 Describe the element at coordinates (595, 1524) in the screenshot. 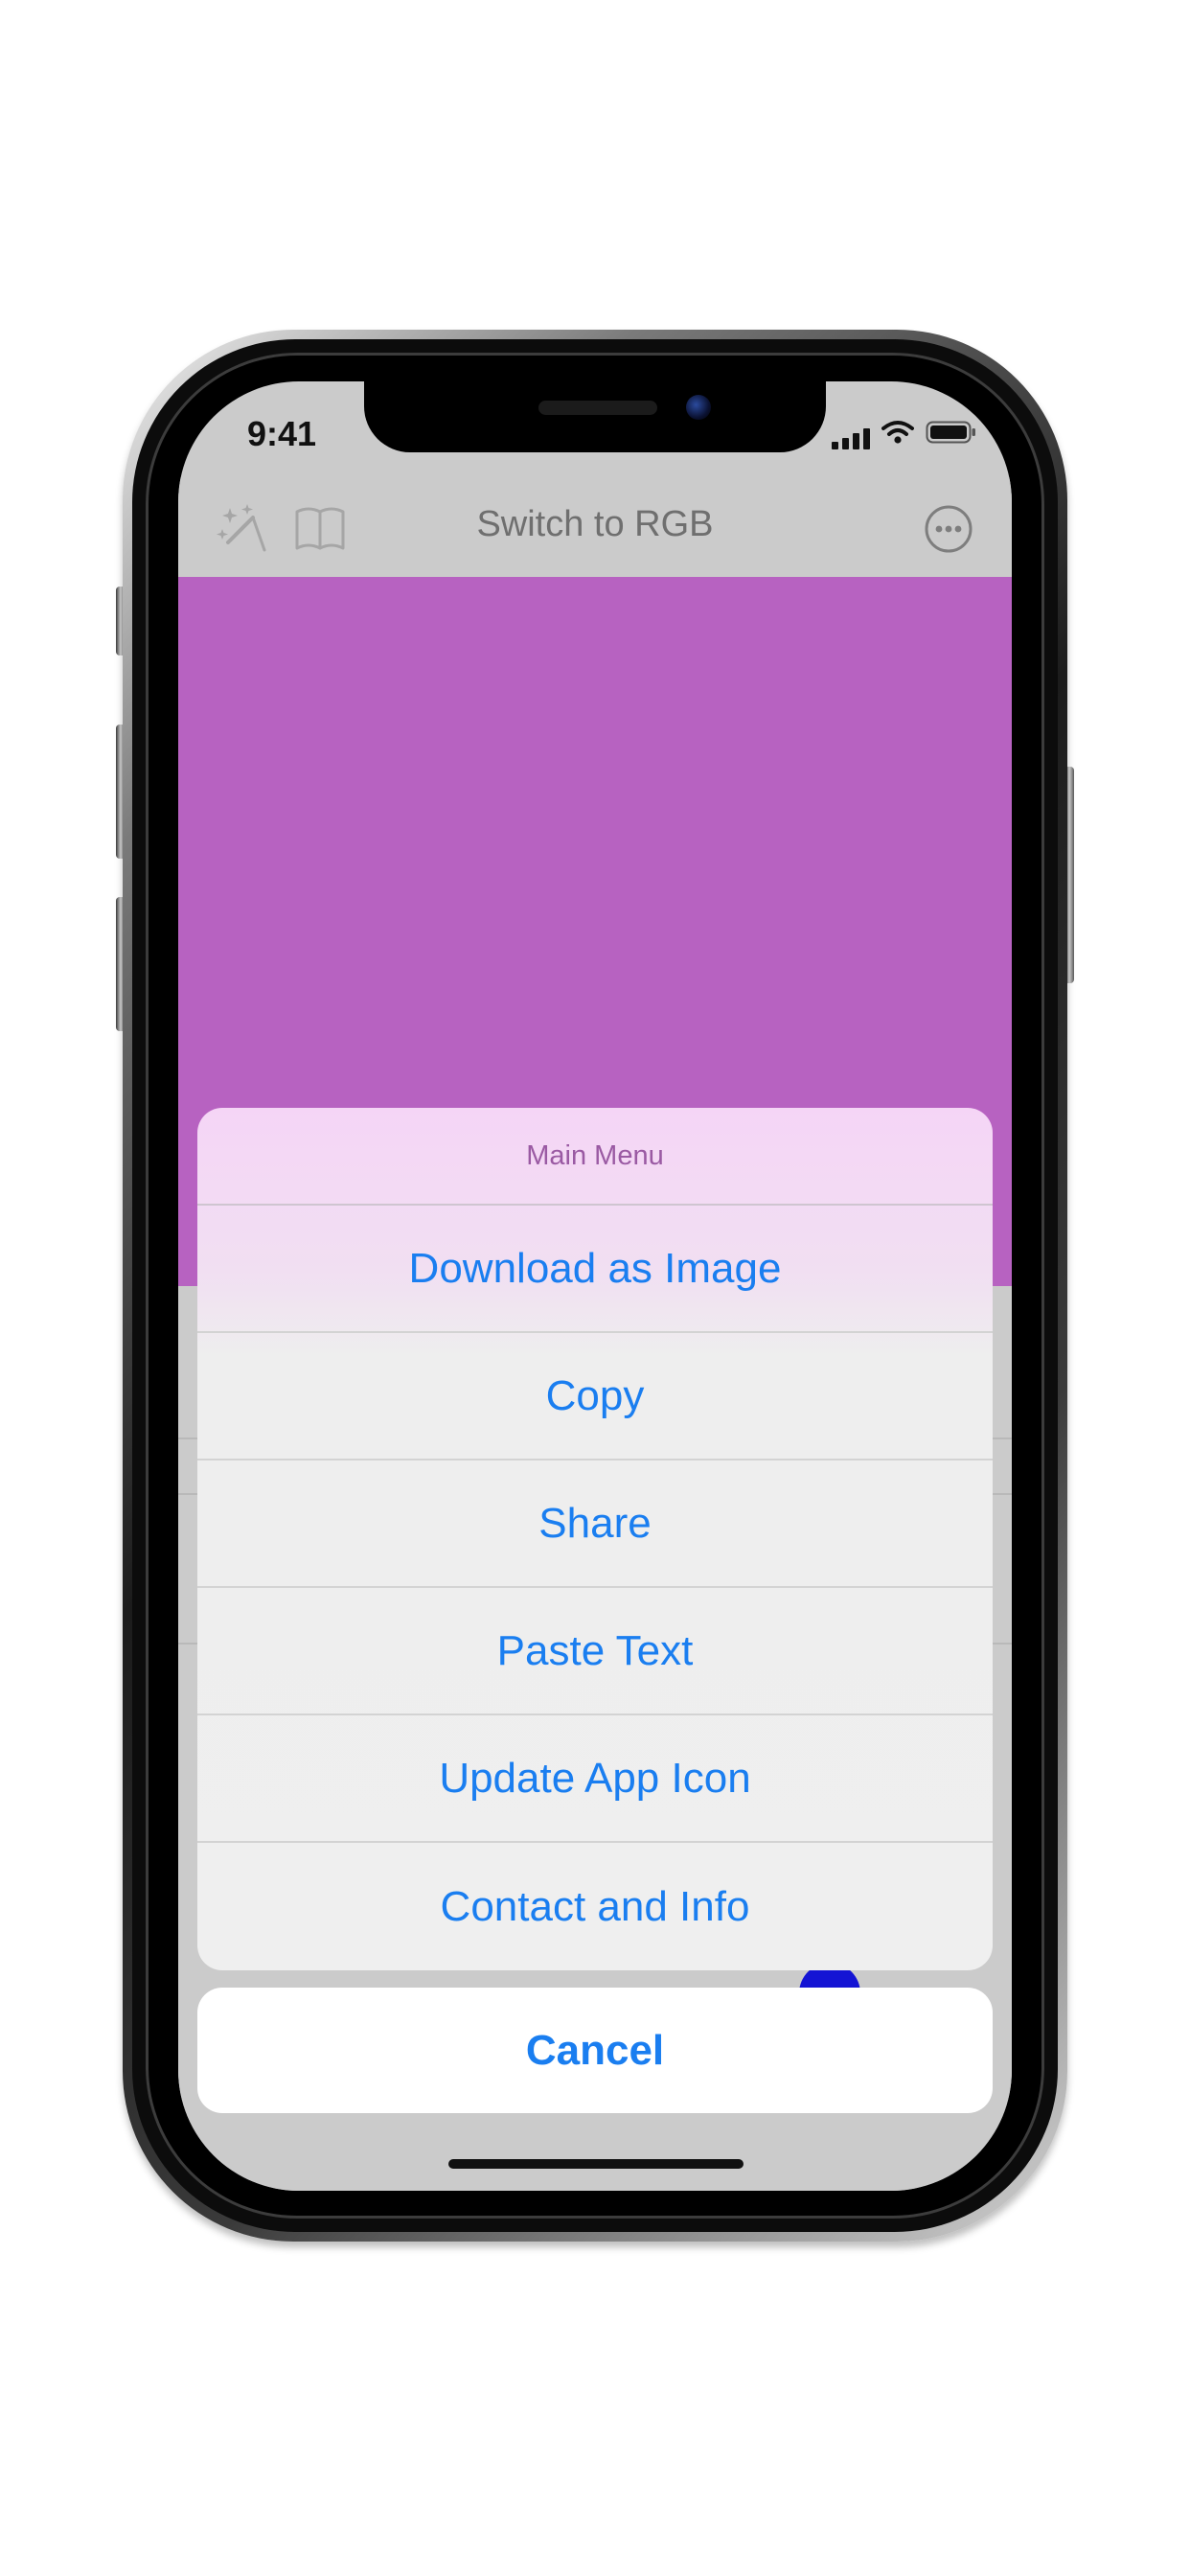

I see `share-button: Share` at that location.